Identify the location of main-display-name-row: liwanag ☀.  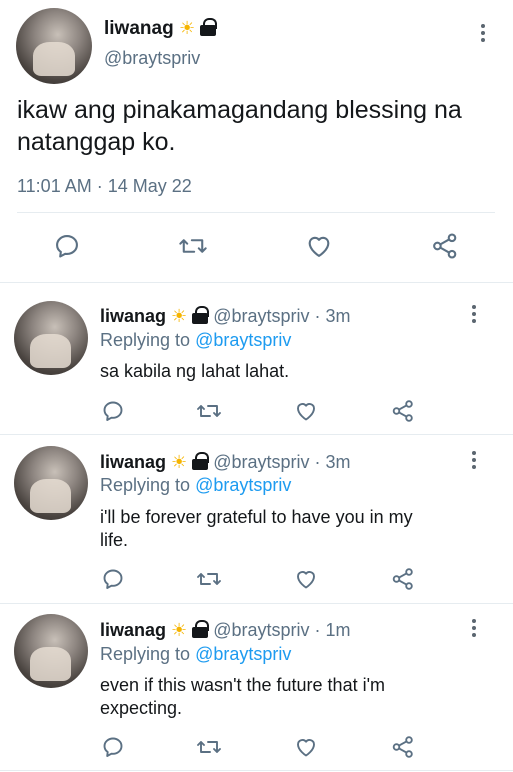
(161, 29).